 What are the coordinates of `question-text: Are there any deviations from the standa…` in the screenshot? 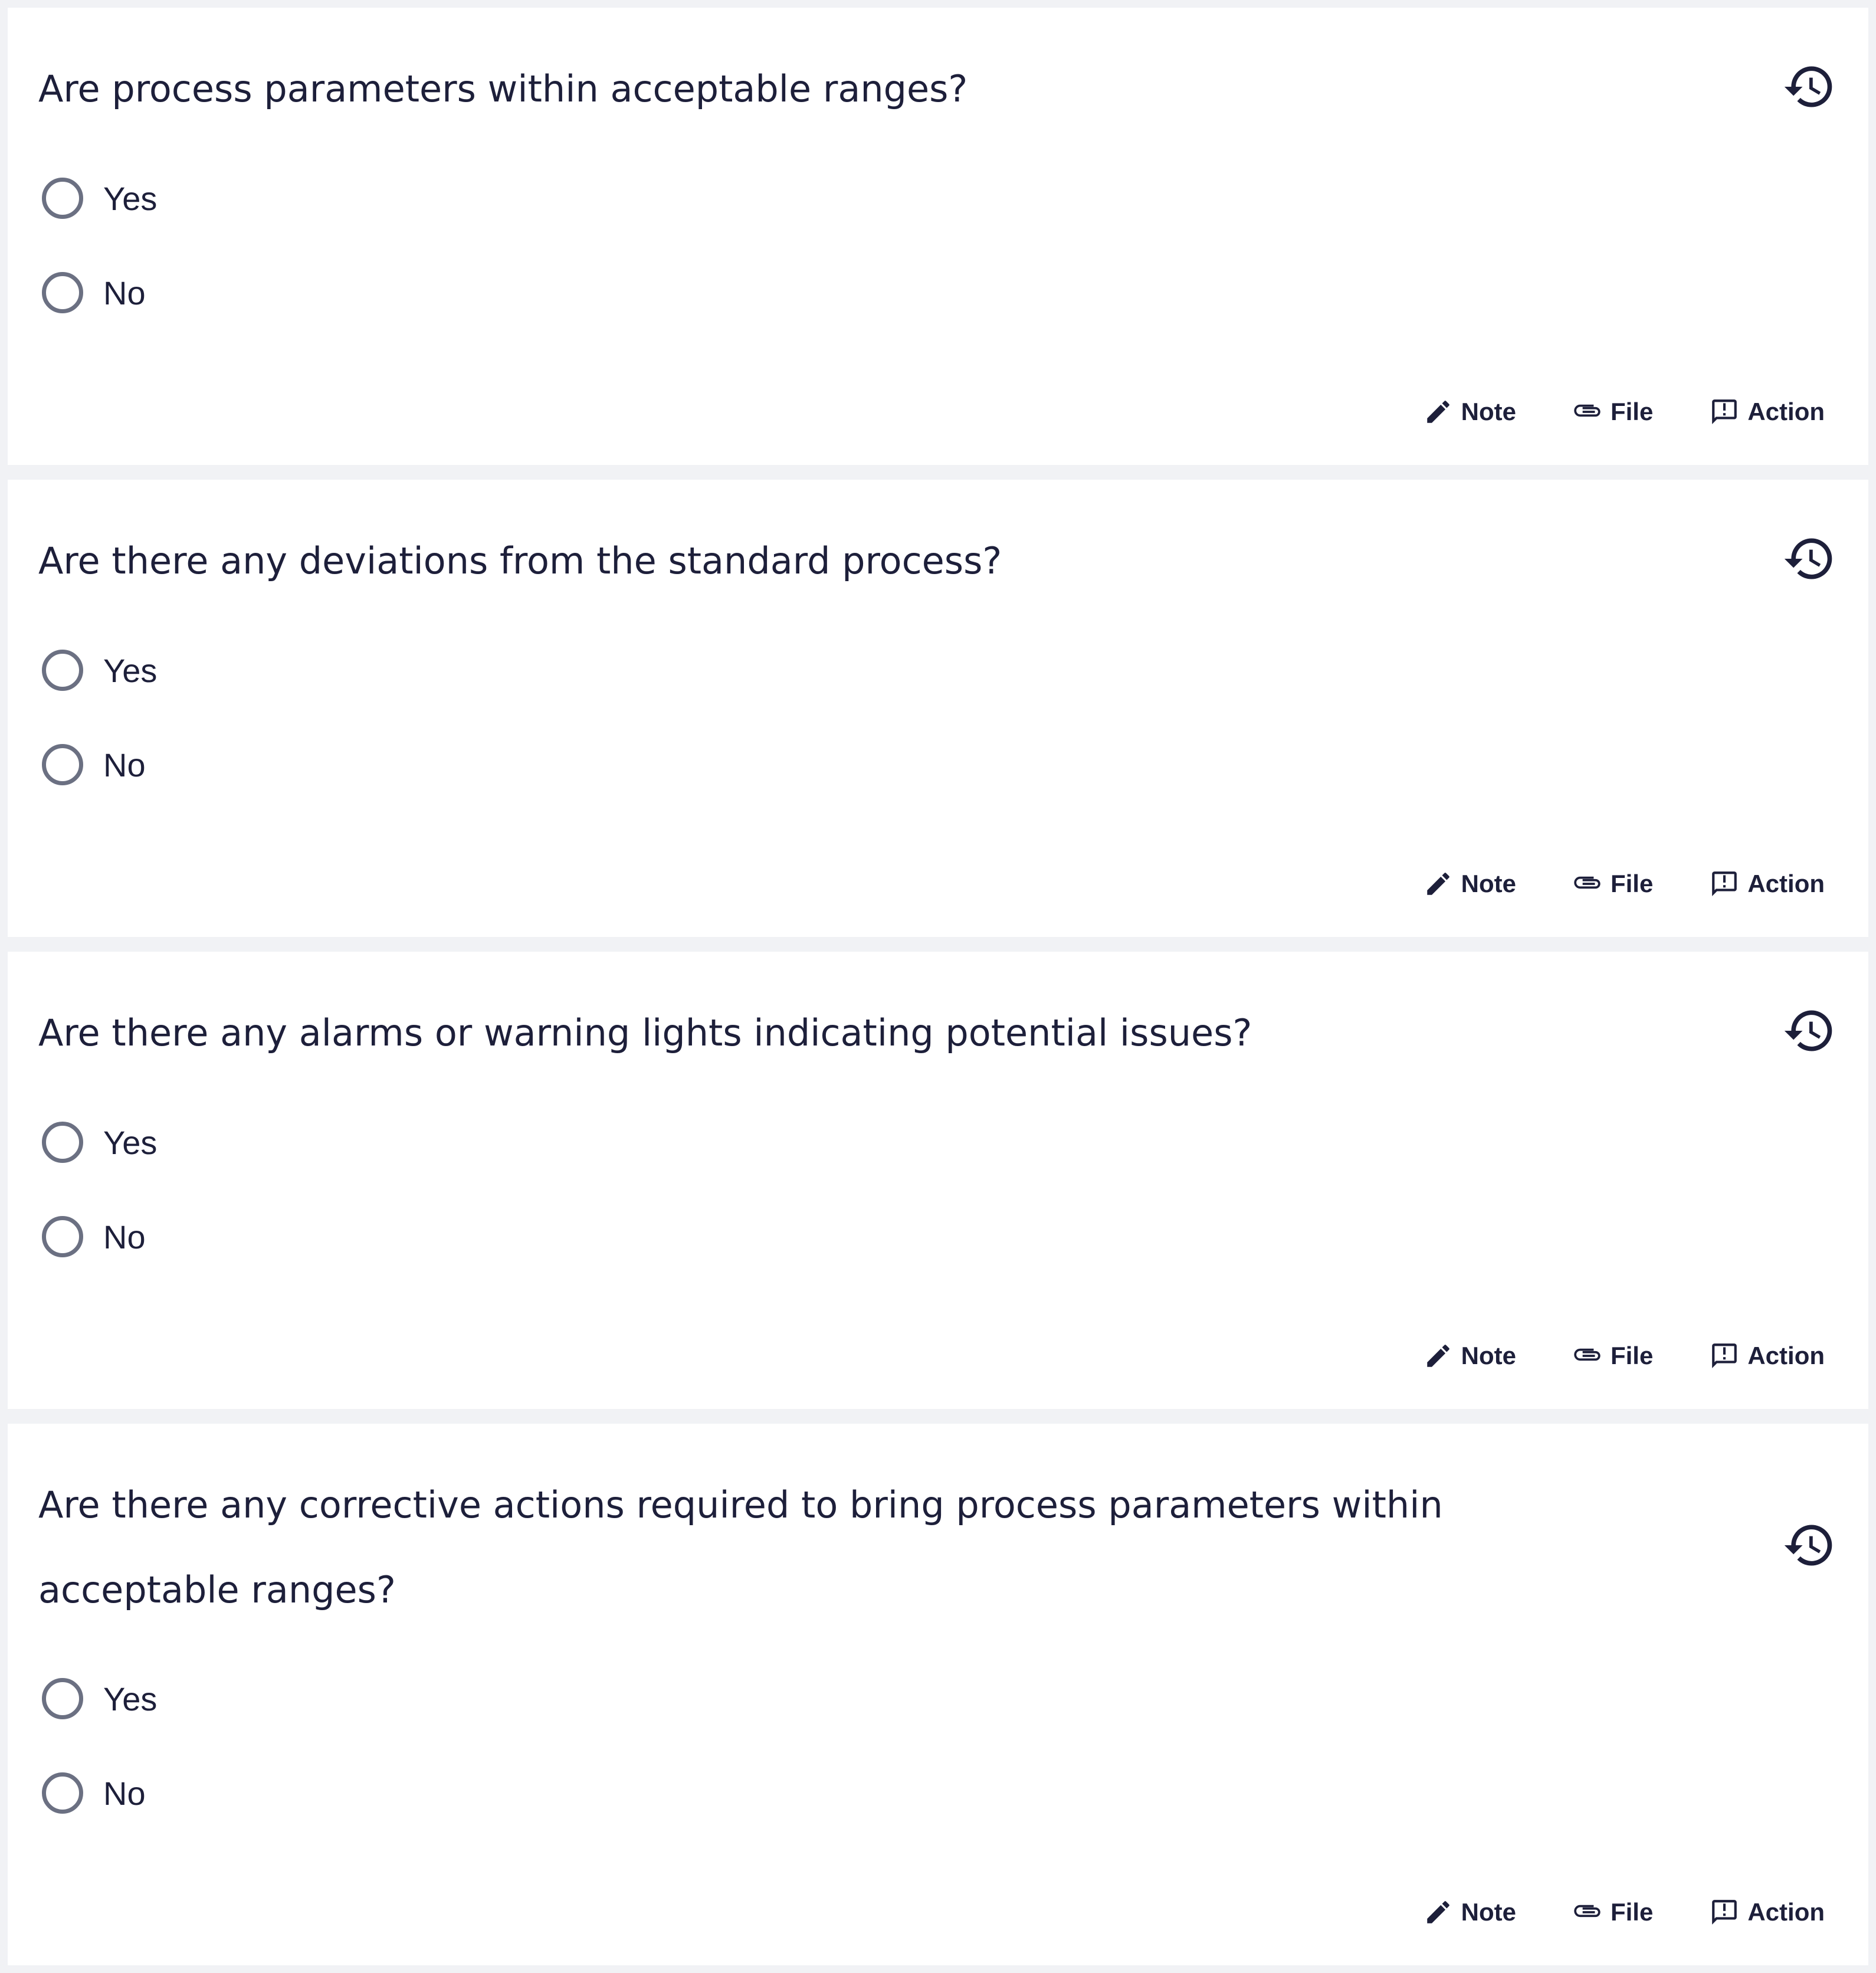 It's located at (520, 560).